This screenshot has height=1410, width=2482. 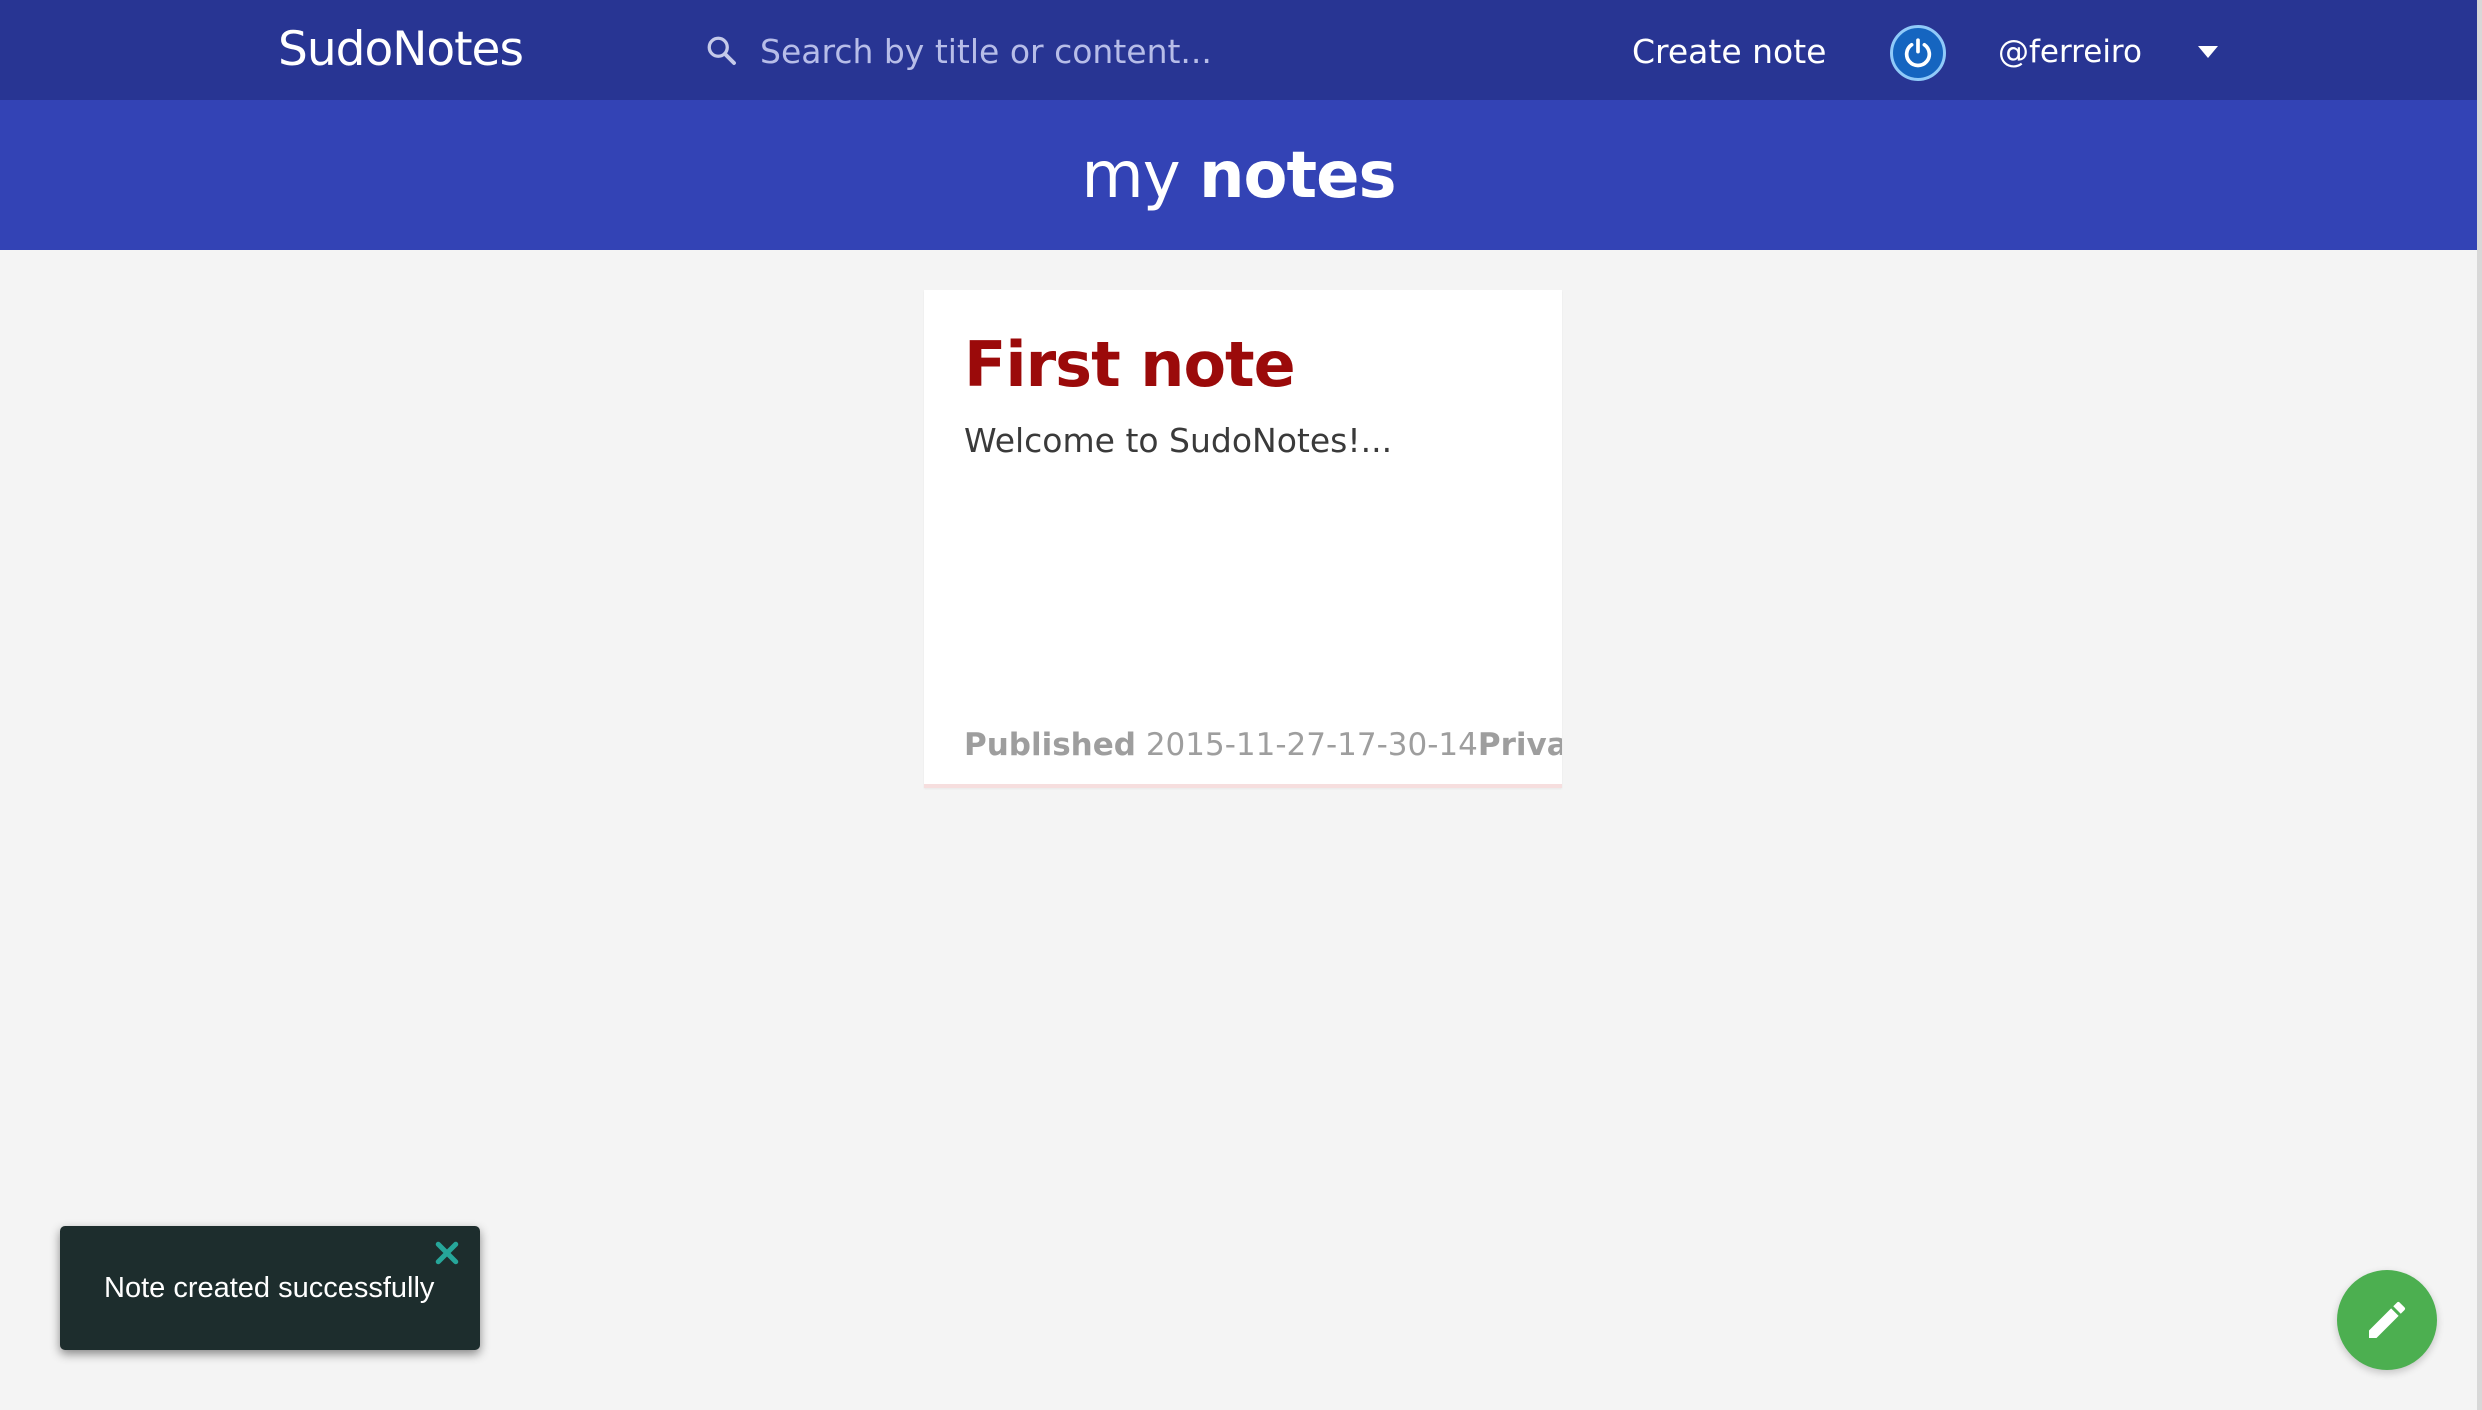 What do you see at coordinates (1130, 176) in the screenshot?
I see `page-title-light: my` at bounding box center [1130, 176].